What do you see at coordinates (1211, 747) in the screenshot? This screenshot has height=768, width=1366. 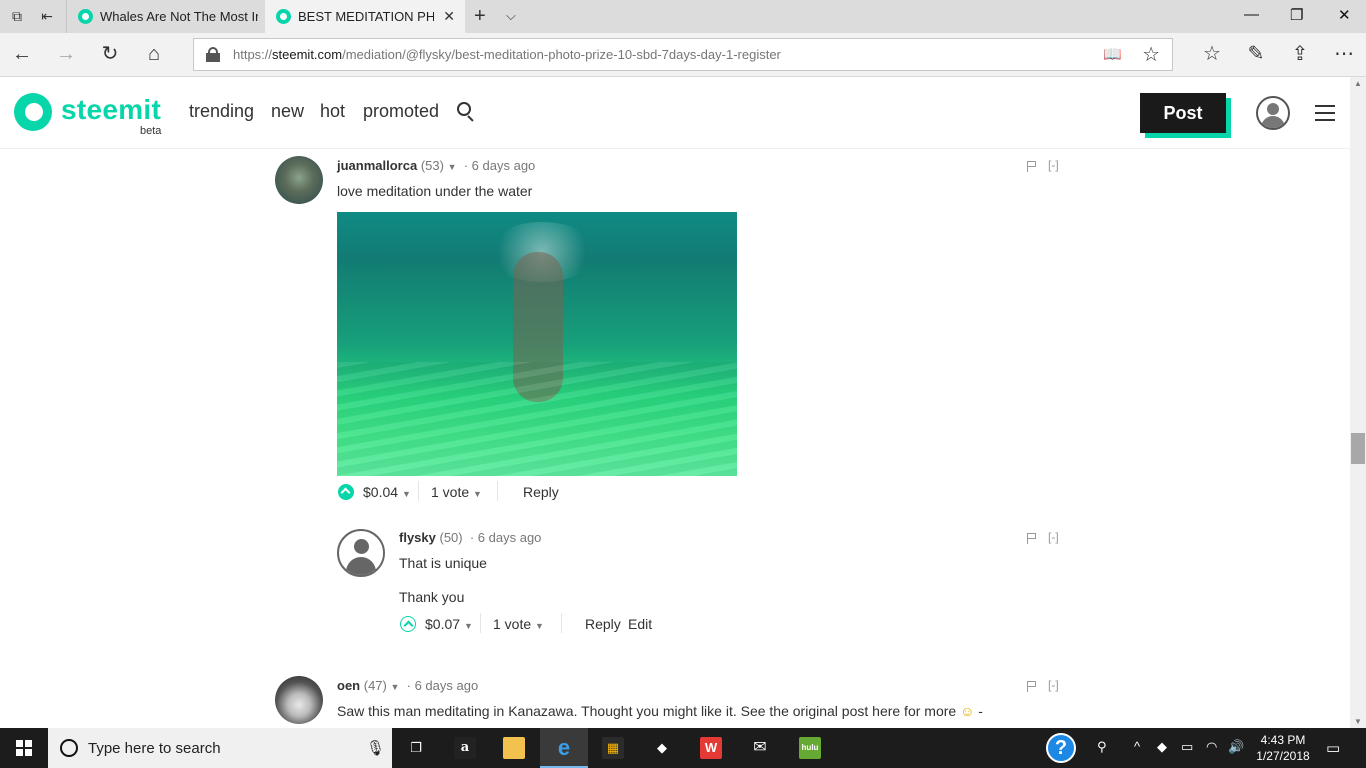 I see `wifi-icon: ◠` at bounding box center [1211, 747].